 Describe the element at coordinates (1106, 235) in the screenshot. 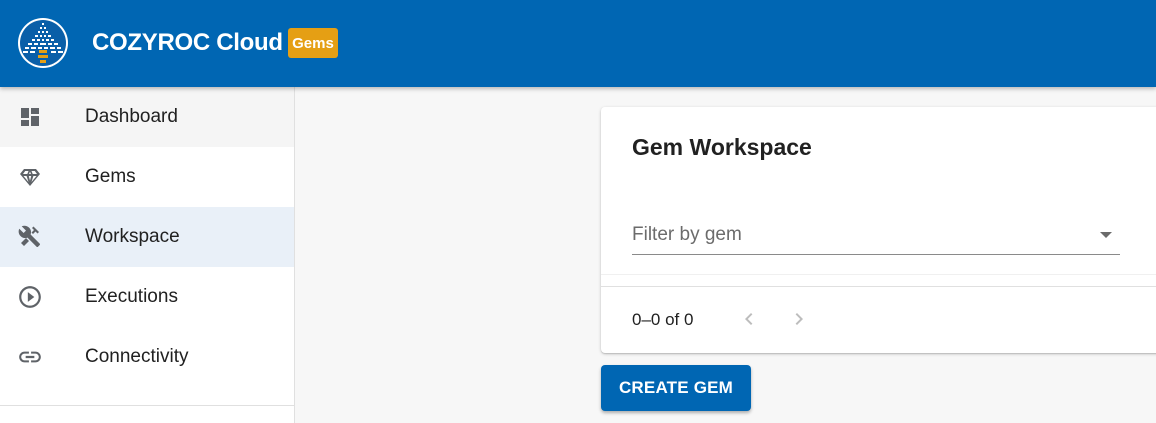

I see `dropdown-arrow-icon` at that location.